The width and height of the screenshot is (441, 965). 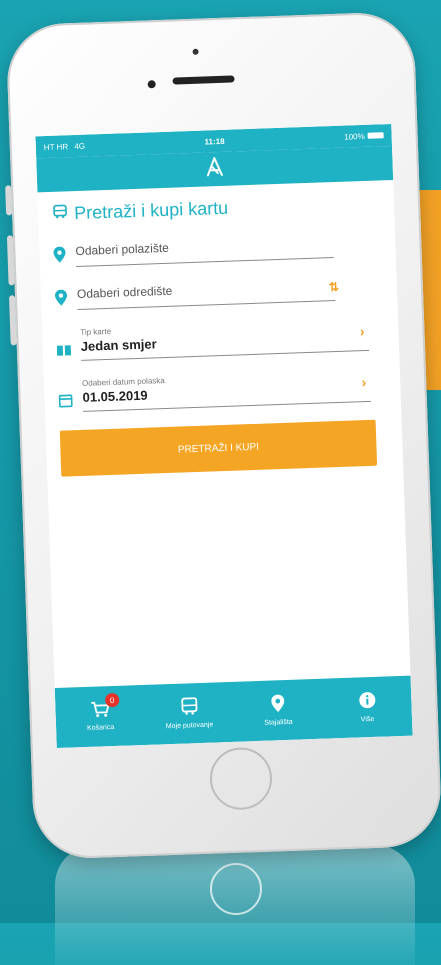 What do you see at coordinates (100, 716) in the screenshot?
I see `tab-cart: 0 Košarica` at bounding box center [100, 716].